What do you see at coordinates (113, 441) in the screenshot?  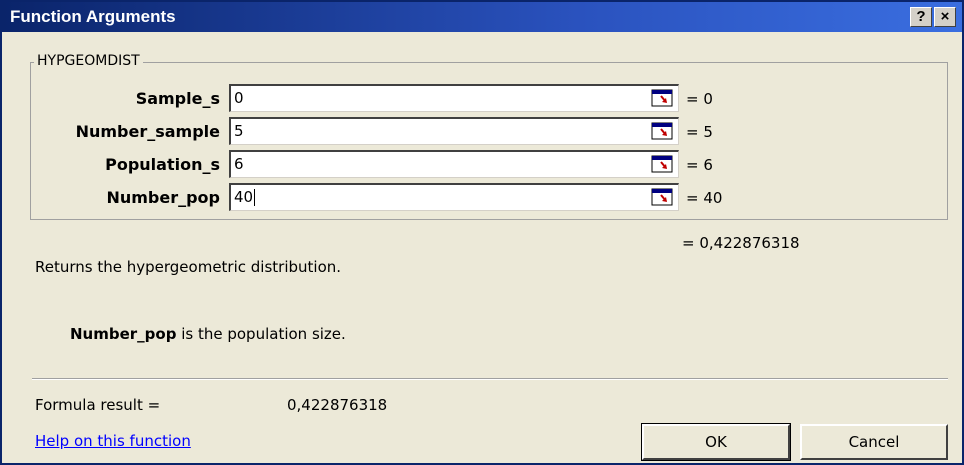 I see `help-on-function-link: Help on this function` at bounding box center [113, 441].